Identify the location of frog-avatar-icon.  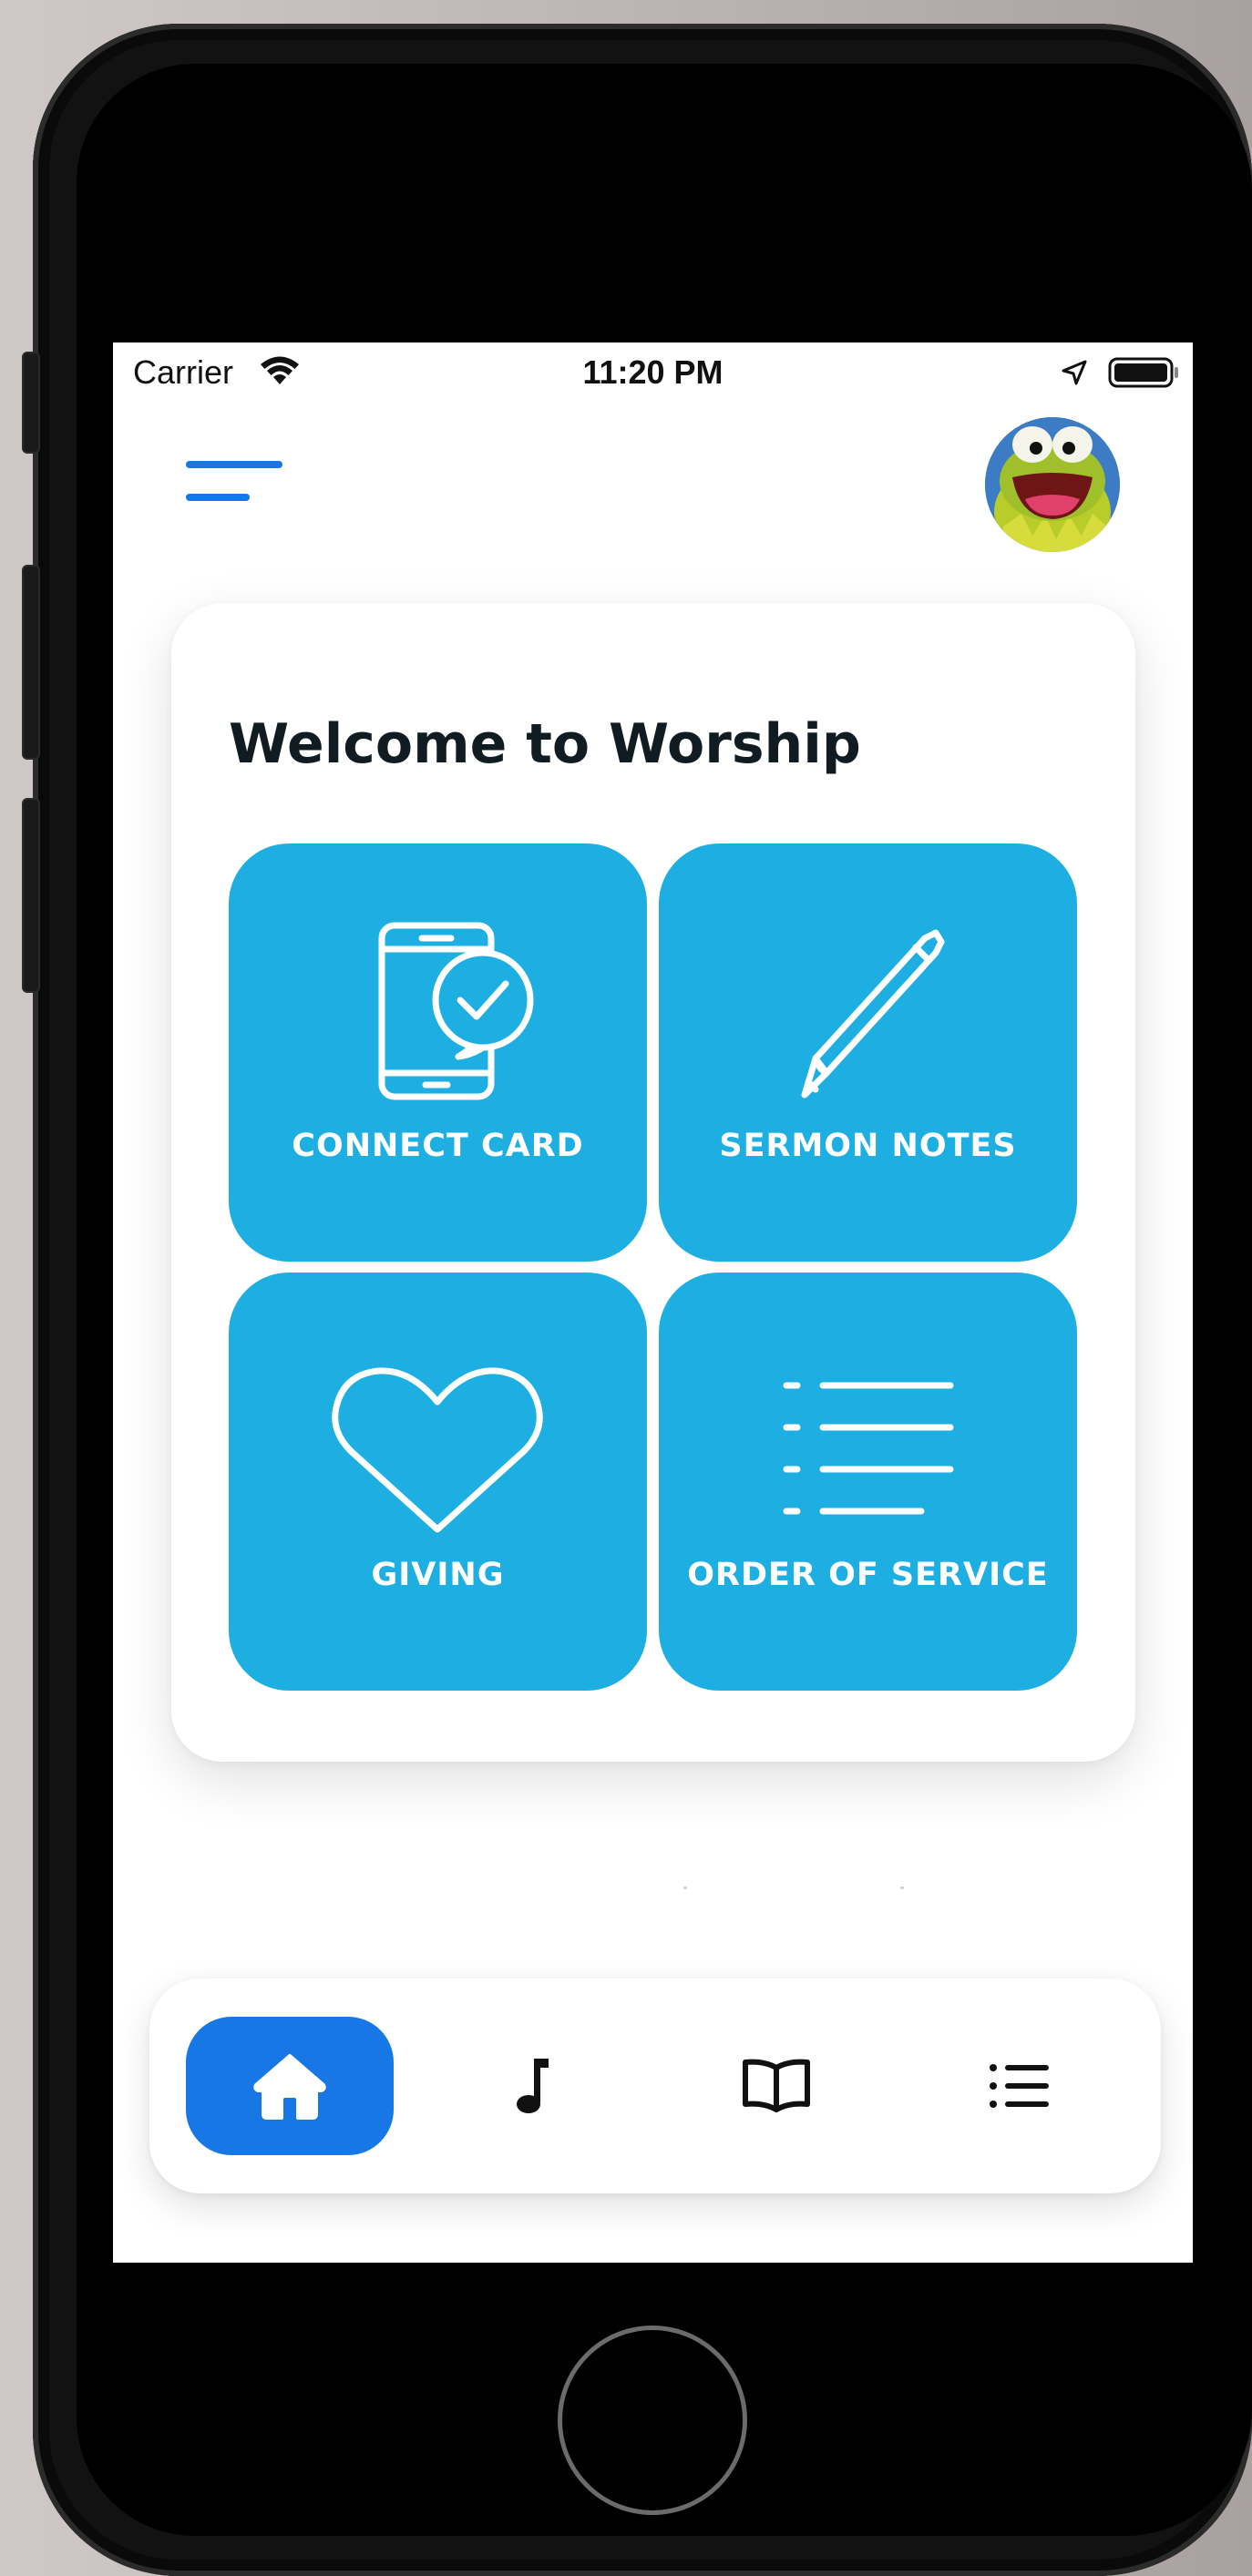
(1052, 484).